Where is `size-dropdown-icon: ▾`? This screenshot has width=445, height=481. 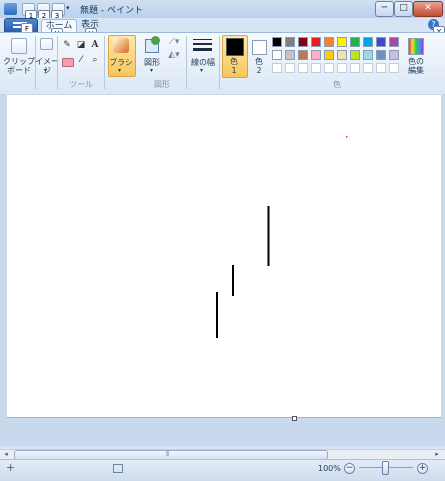
size-dropdown-icon: ▾ is located at coordinates (201, 70).